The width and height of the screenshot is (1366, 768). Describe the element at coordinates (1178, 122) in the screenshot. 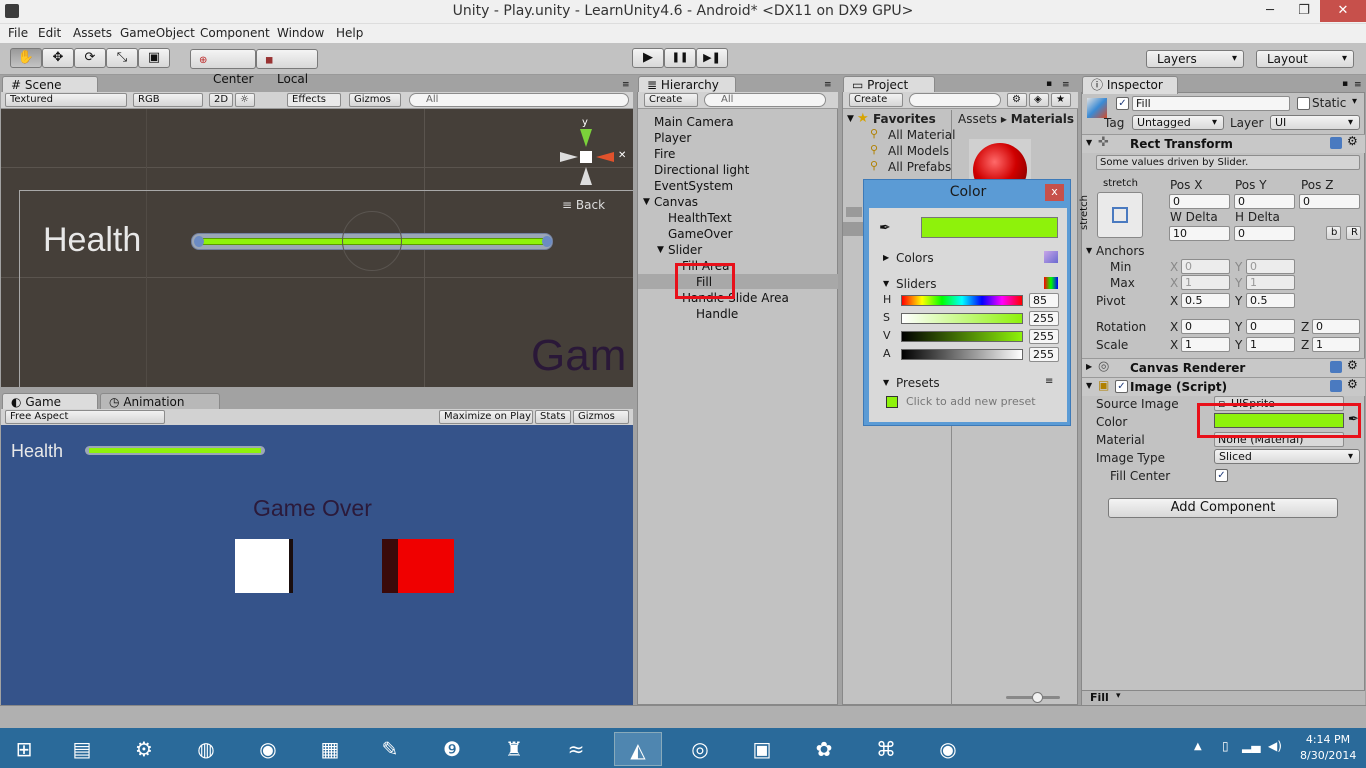

I see `tag-dropdown: Untagged` at that location.